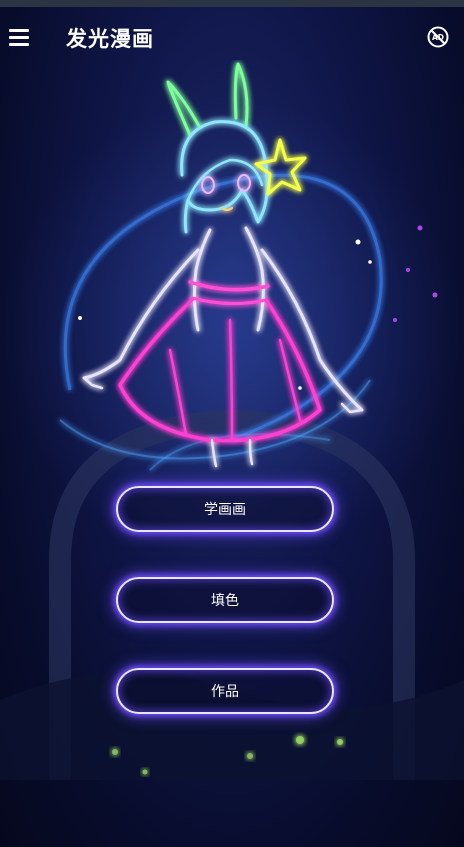 This screenshot has width=464, height=847. I want to click on my-works-button: 作品, so click(225, 691).